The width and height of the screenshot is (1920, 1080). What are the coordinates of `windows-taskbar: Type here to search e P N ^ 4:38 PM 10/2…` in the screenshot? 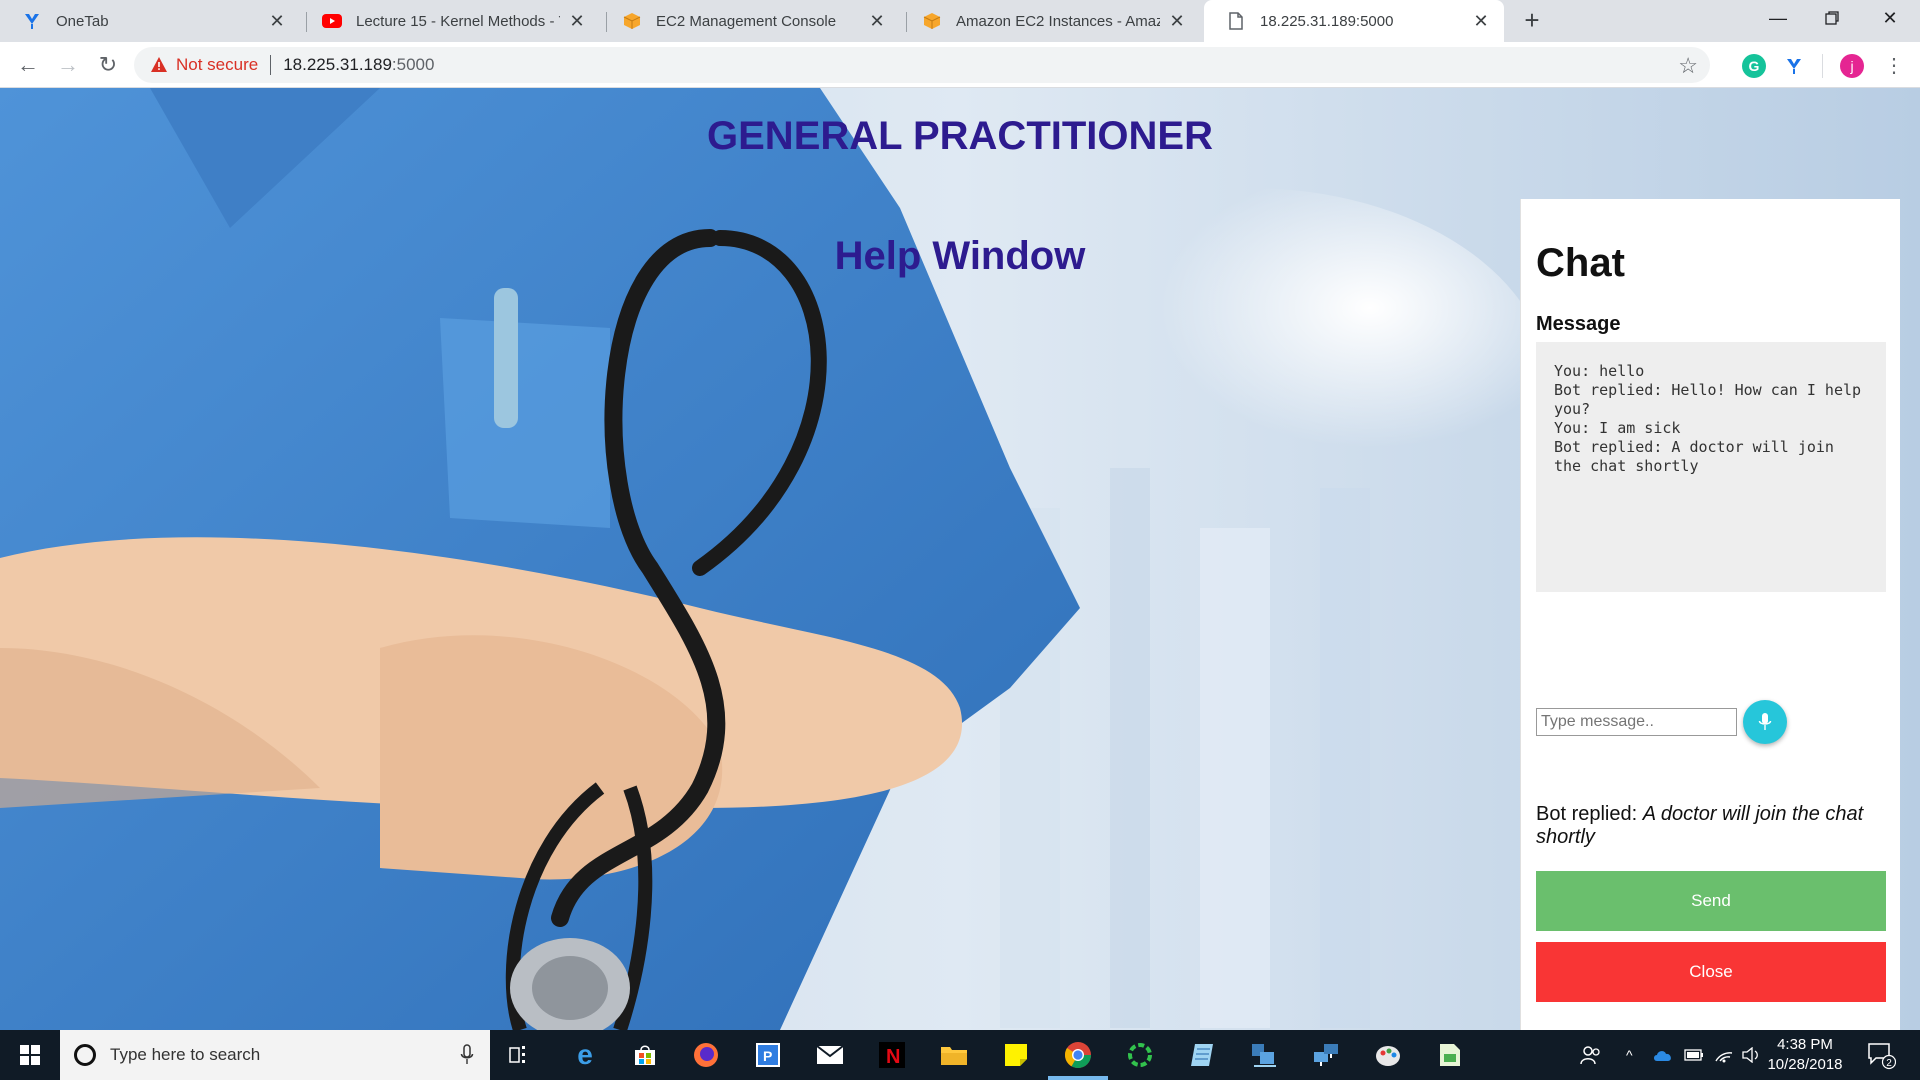 It's located at (960, 1055).